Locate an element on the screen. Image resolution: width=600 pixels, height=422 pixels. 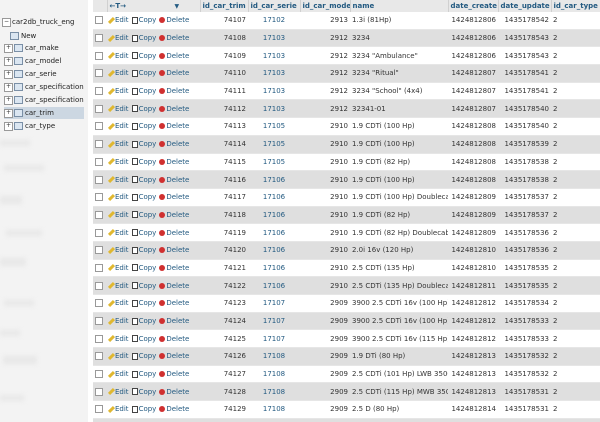
sidebar-table-item: + car_serie is located at coordinates (44, 74).